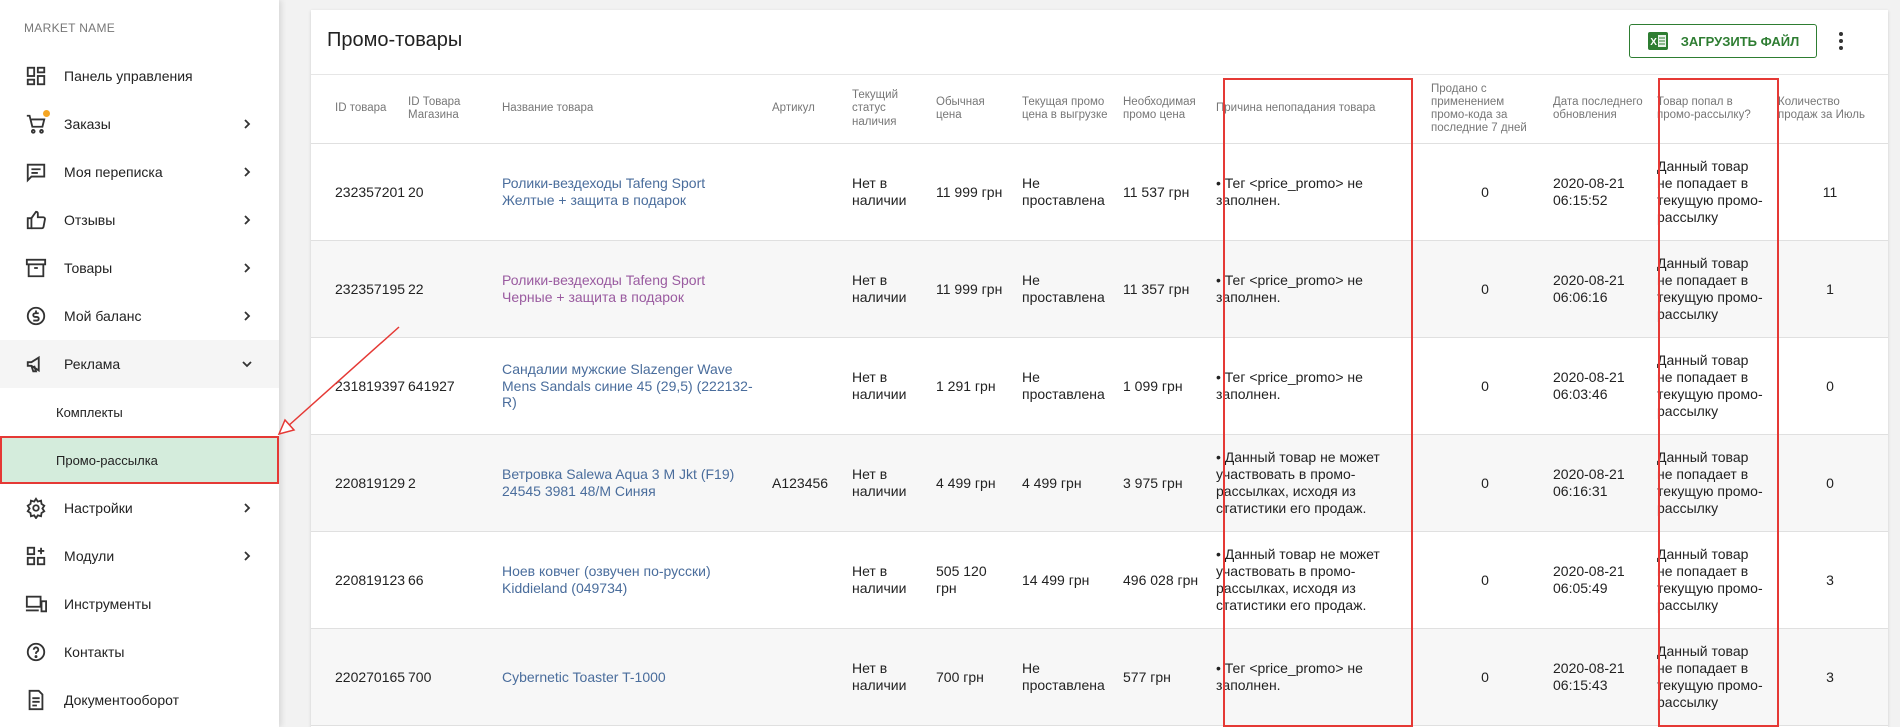  Describe the element at coordinates (1161, 580) in the screenshot. I see `cell-need-price: 496 028 грн` at that location.